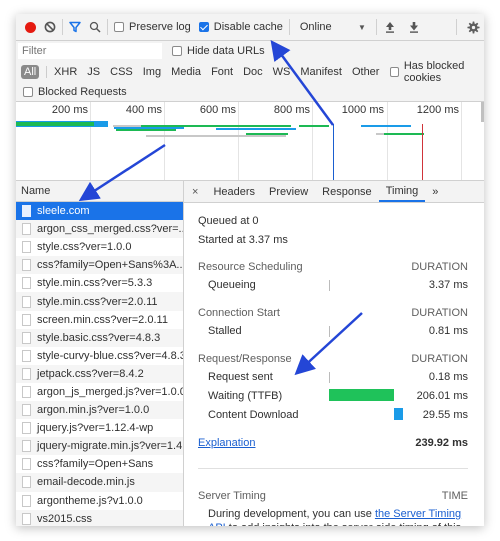 Image resolution: width=500 pixels, height=541 pixels. I want to click on request-row: jetpack.css?ver=8.4.2, so click(99, 373).